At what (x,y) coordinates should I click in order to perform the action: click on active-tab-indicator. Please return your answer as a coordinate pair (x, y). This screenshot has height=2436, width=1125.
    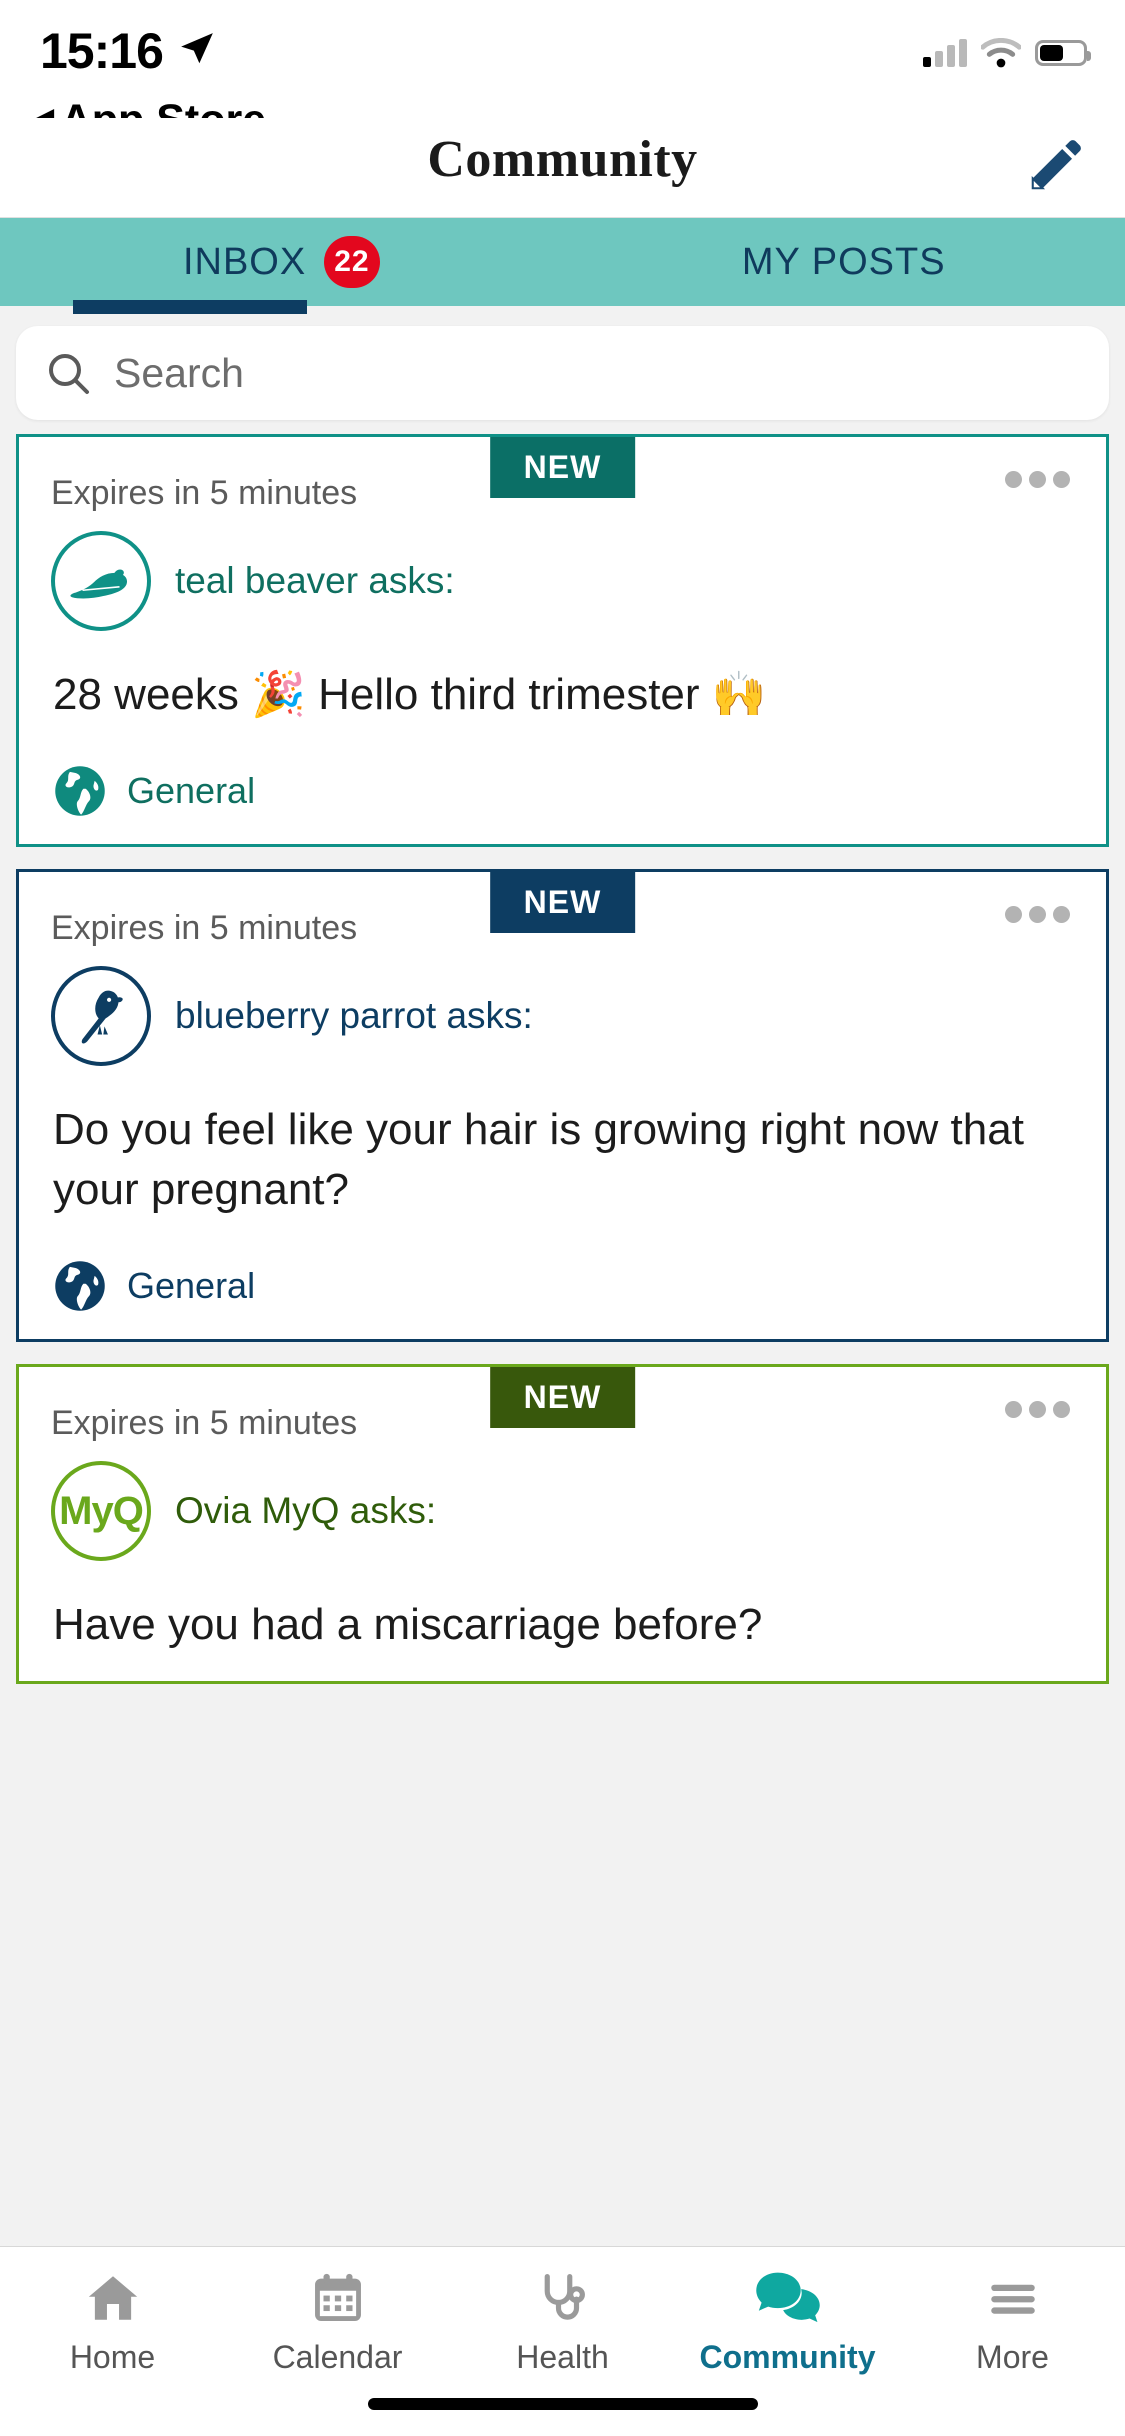
    Looking at the image, I should click on (190, 307).